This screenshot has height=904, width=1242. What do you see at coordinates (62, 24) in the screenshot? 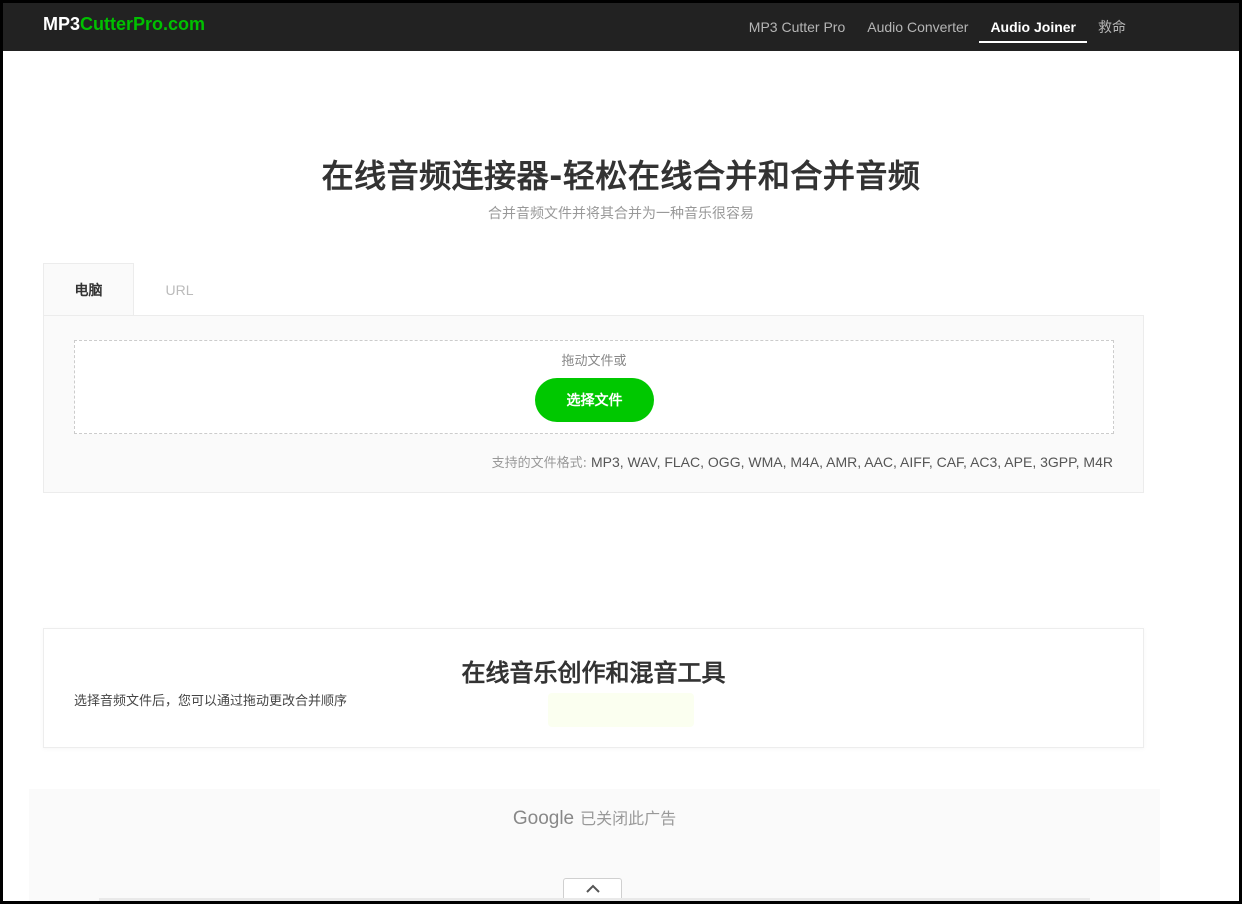
I see `logo-mp3: MP3` at bounding box center [62, 24].